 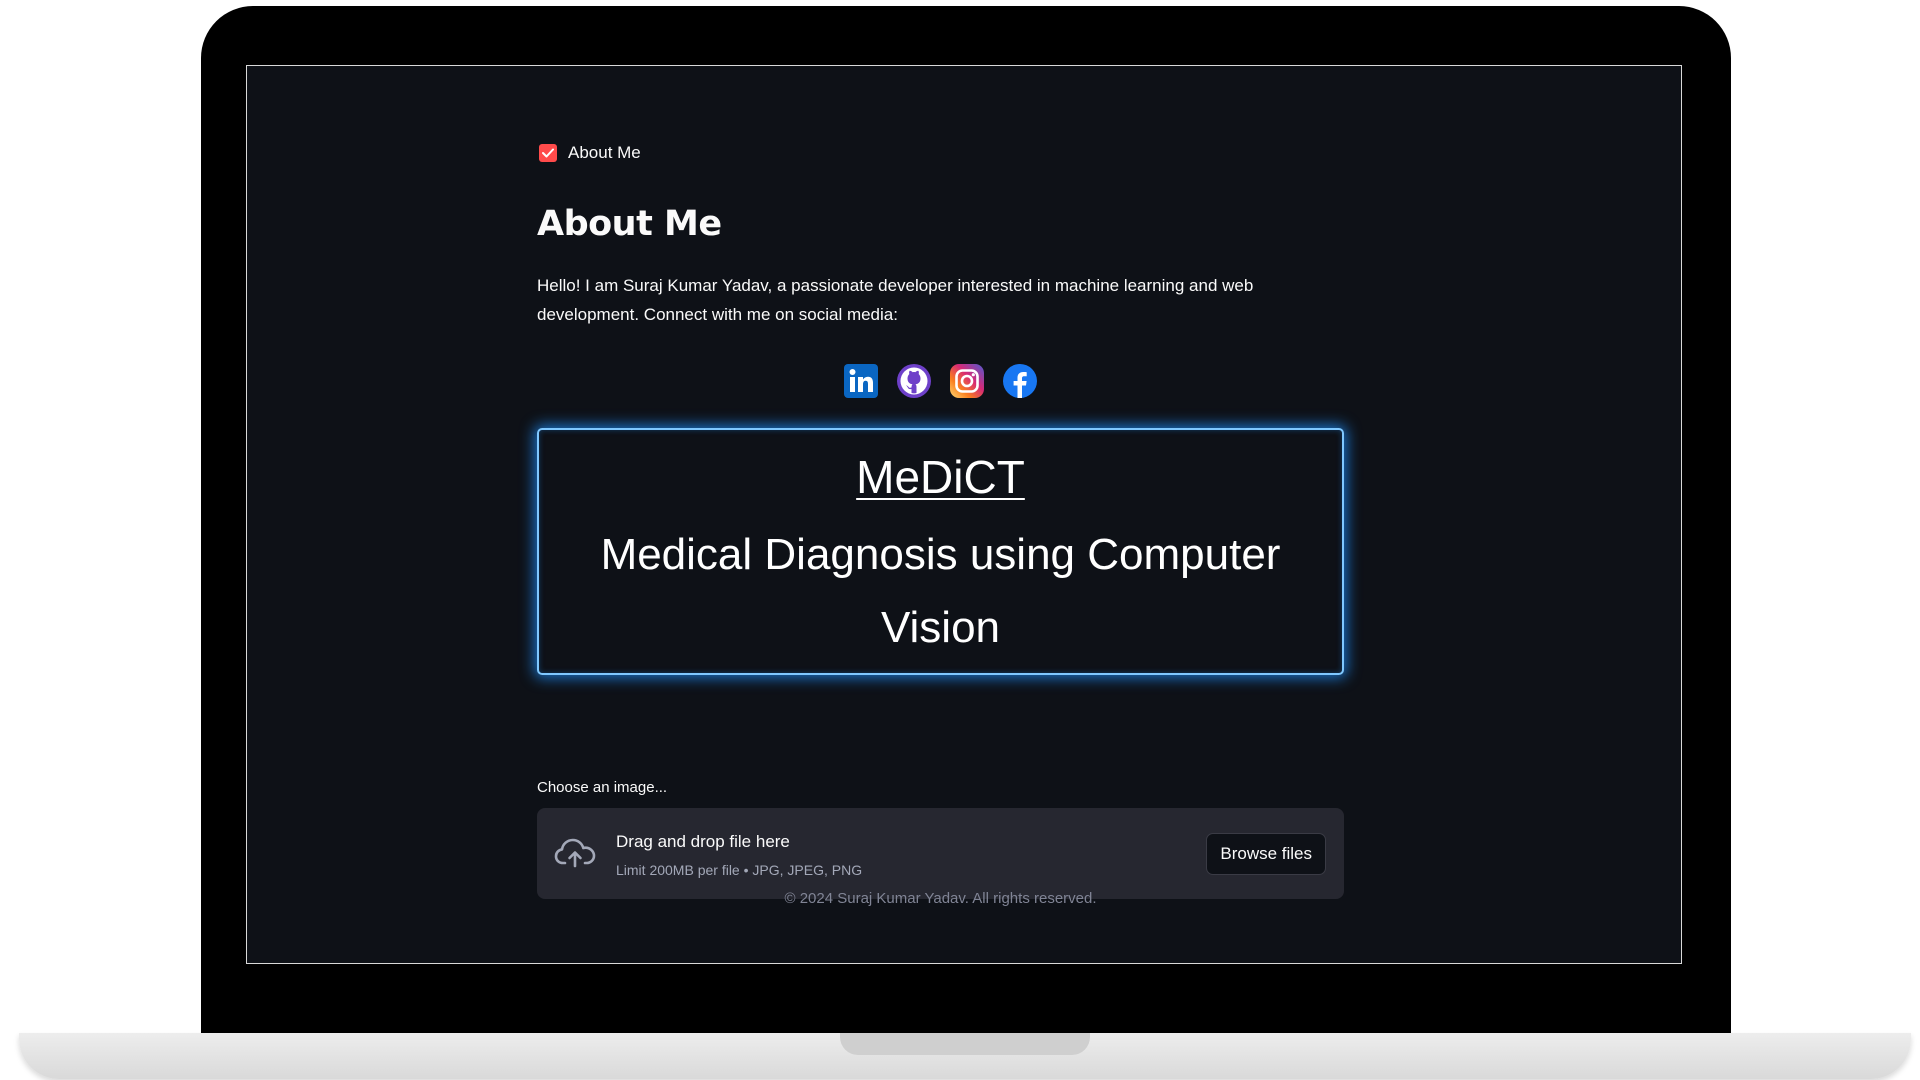 What do you see at coordinates (965, 1044) in the screenshot?
I see `laptop-notch` at bounding box center [965, 1044].